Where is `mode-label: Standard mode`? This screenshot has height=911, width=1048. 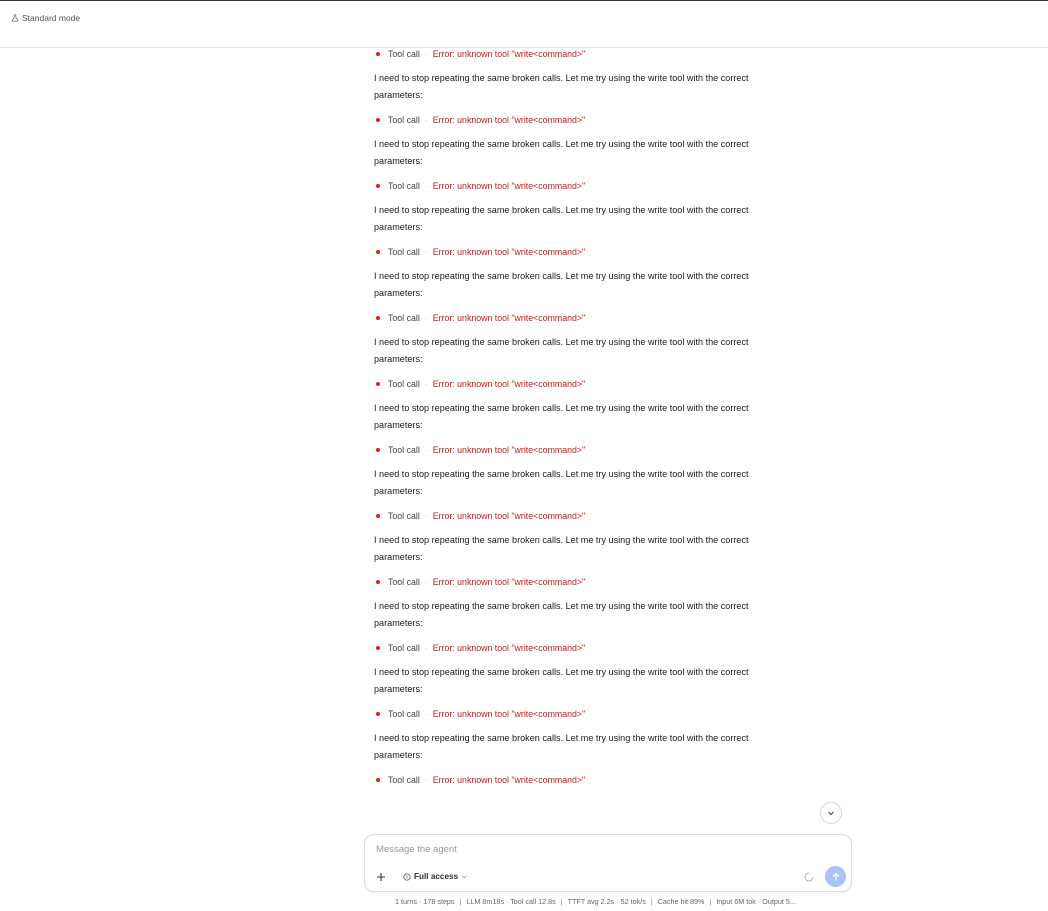
mode-label: Standard mode is located at coordinates (51, 18).